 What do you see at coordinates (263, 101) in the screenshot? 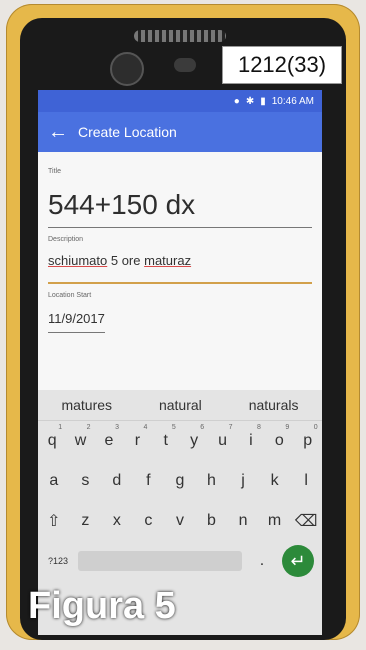
I see `battery-icon: ▮` at bounding box center [263, 101].